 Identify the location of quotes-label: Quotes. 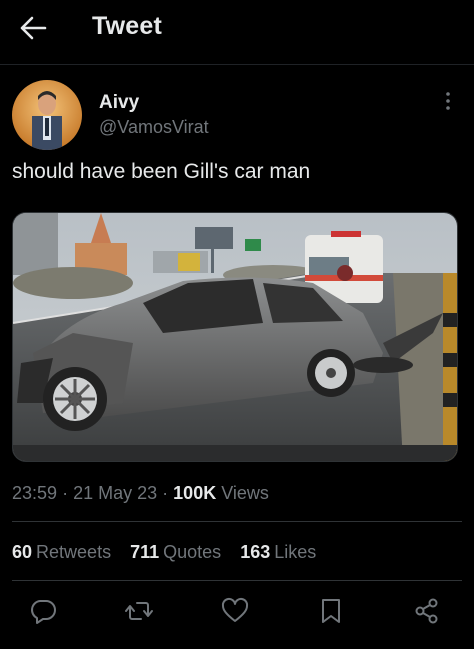
(192, 552).